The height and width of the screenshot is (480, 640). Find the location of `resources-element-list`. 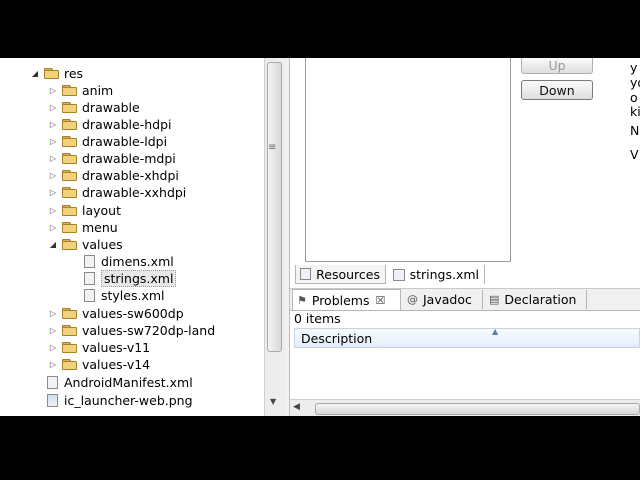

resources-element-list is located at coordinates (408, 160).